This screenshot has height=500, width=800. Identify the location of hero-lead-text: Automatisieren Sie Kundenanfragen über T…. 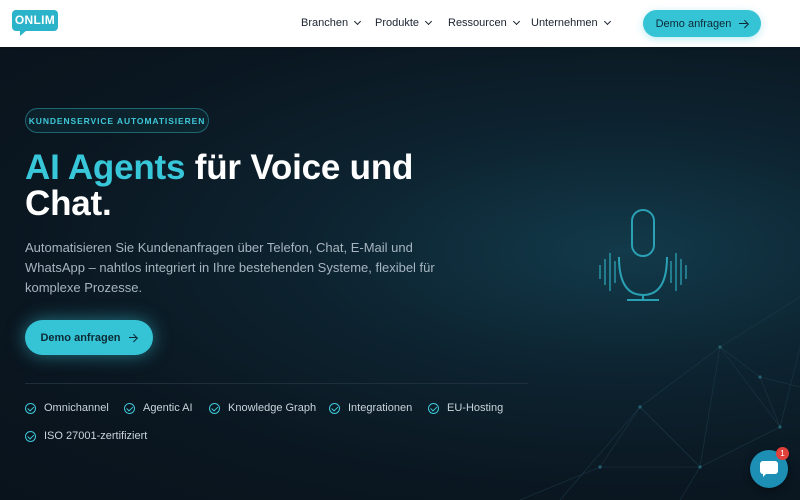
(230, 267).